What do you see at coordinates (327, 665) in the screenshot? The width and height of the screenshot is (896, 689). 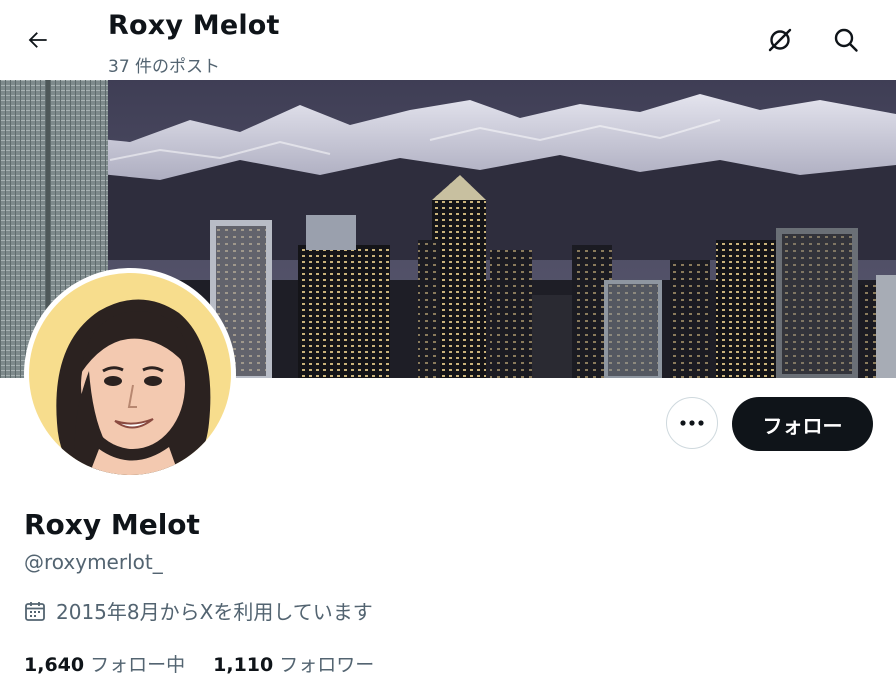 I see `followers-label: フォロワー` at bounding box center [327, 665].